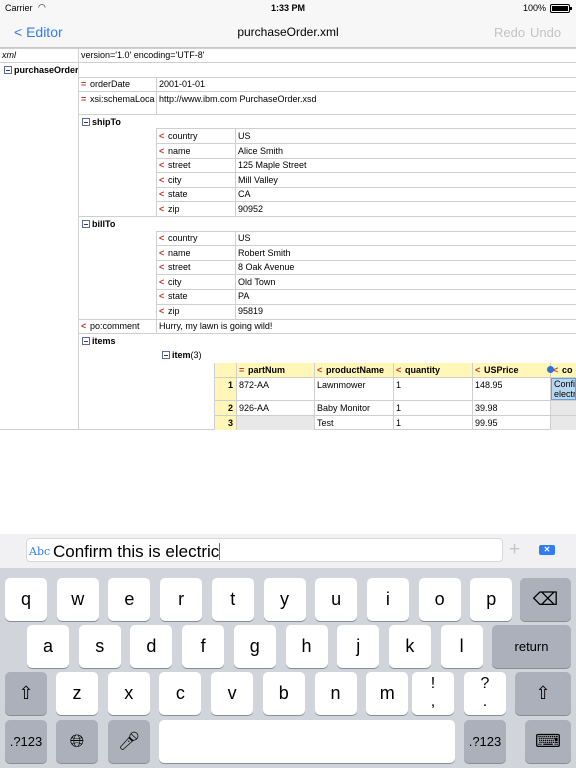 This screenshot has height=768, width=576. What do you see at coordinates (545, 599) in the screenshot?
I see `backspace-key: ⌫` at bounding box center [545, 599].